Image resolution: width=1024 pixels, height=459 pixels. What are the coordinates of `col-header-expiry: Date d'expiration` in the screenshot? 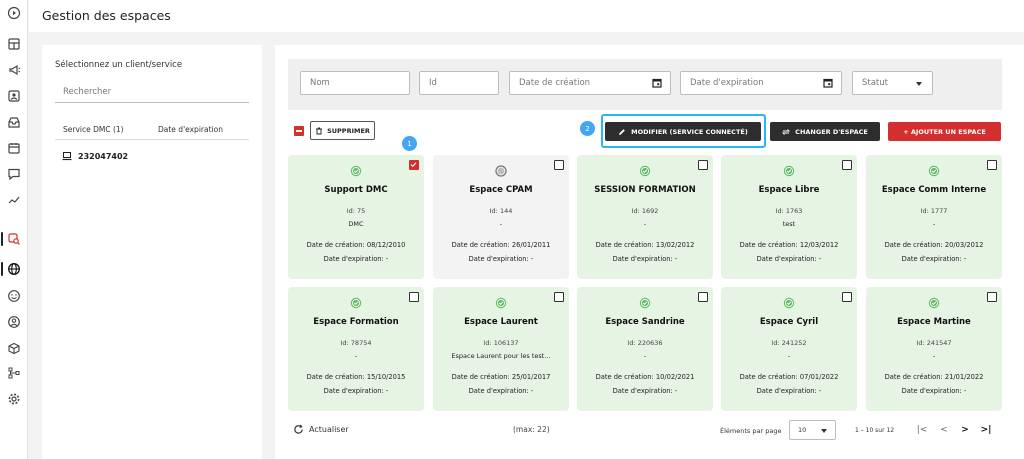 It's located at (190, 129).